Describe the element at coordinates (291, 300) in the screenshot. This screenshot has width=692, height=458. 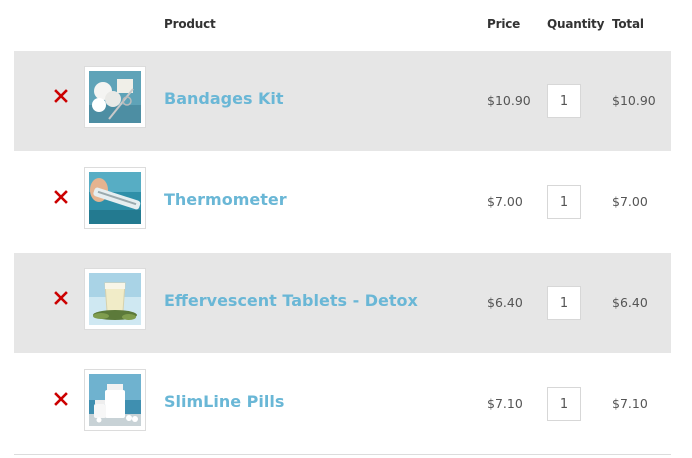
I see `product-link-effervescent-tablets-detox: Effervescent Tablets - Detox` at that location.